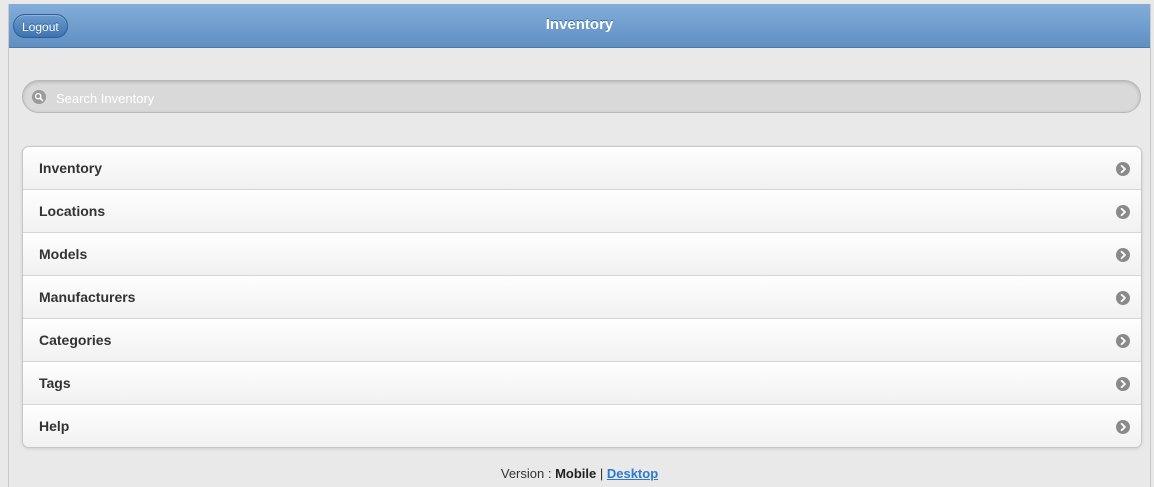  What do you see at coordinates (582, 340) in the screenshot?
I see `menu-item-categories: Categories` at bounding box center [582, 340].